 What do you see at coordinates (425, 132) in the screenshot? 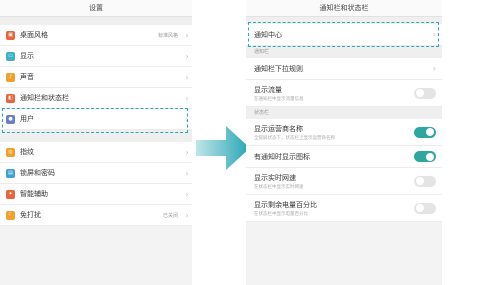
I see `carrier-name-toggle` at bounding box center [425, 132].